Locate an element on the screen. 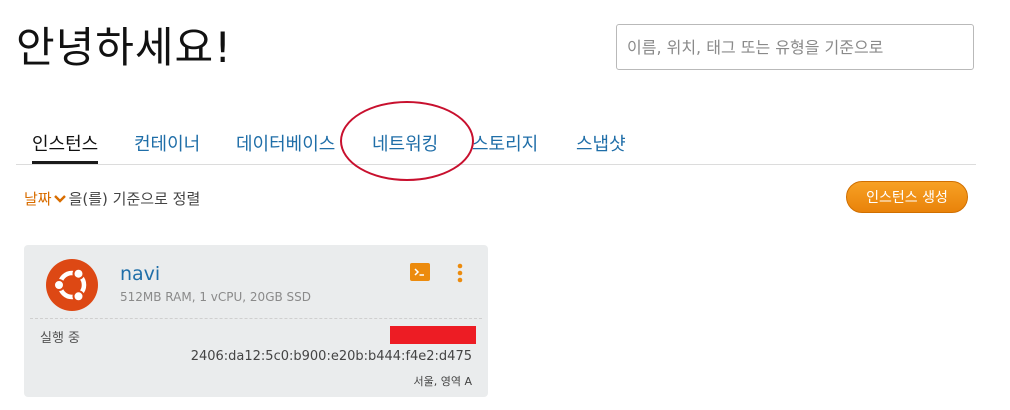 Image resolution: width=1010 pixels, height=410 pixels. tab-instances: 인스턴스 is located at coordinates (65, 147).